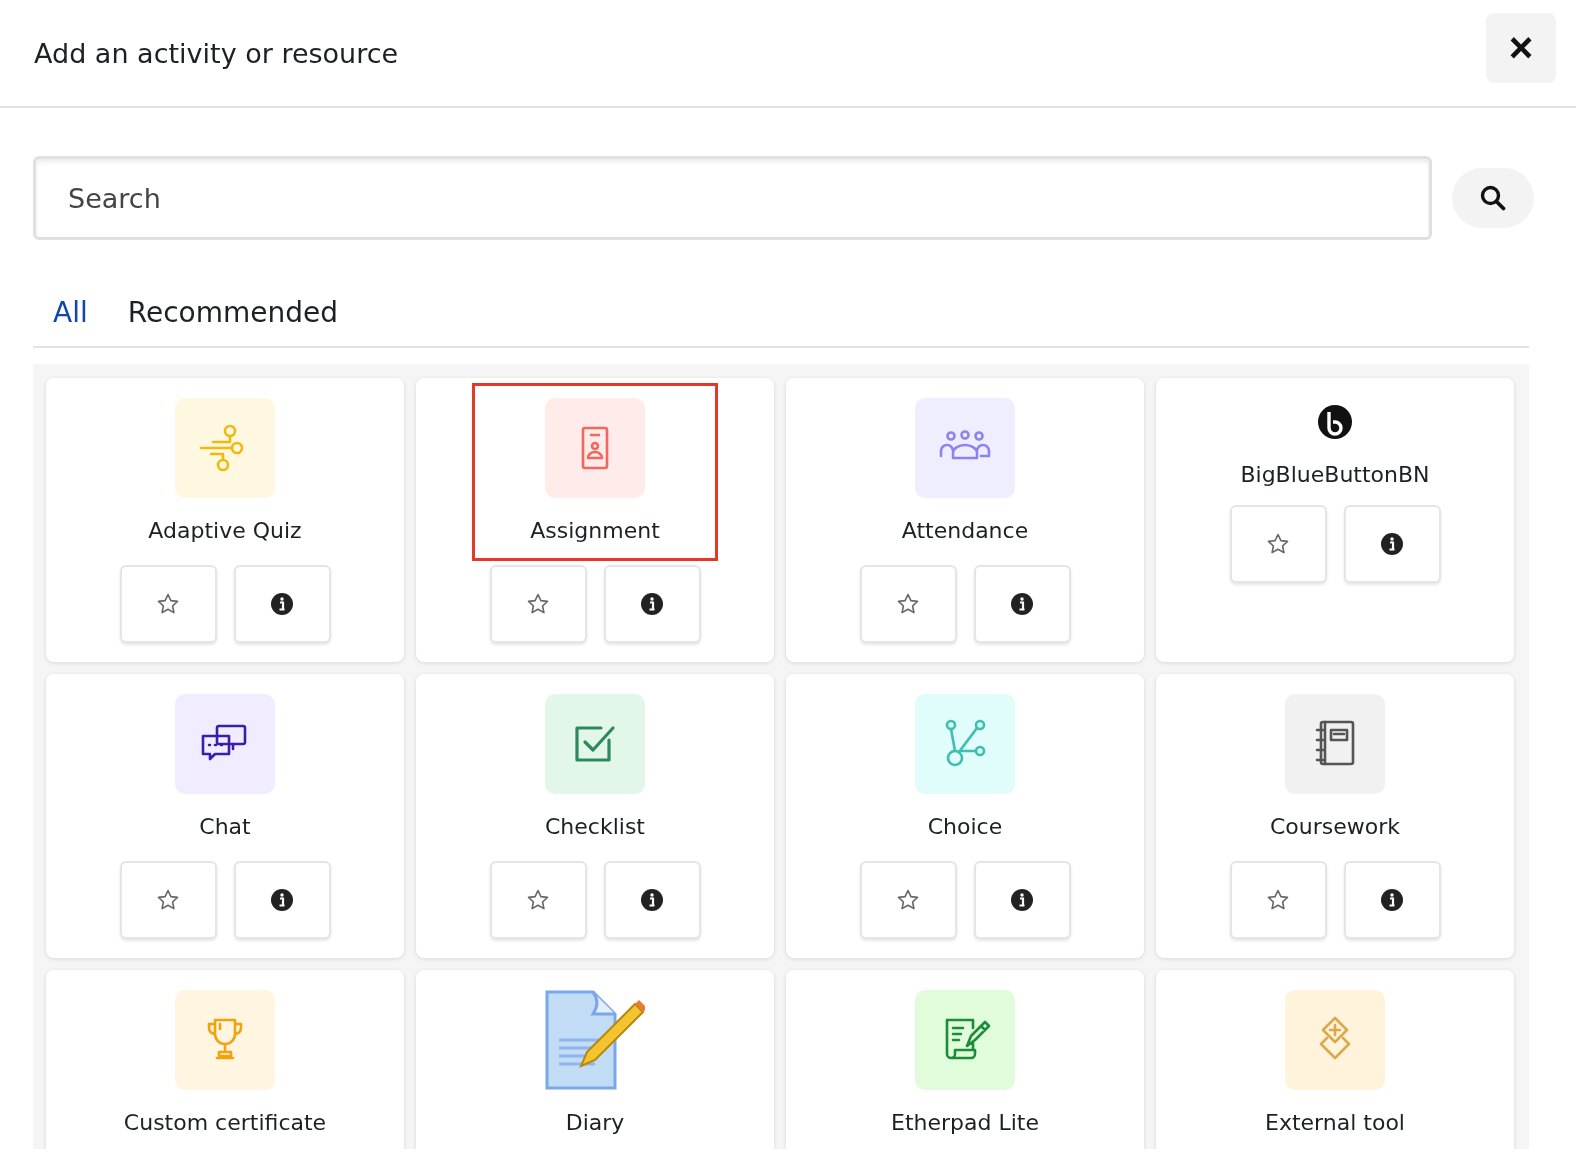  I want to click on activity-name: Adaptive Quiz, so click(225, 530).